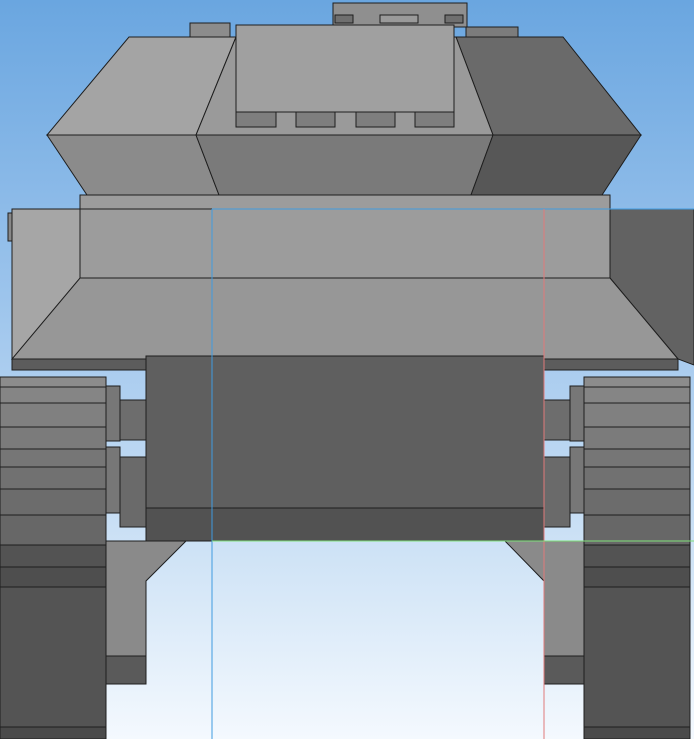 The width and height of the screenshot is (694, 739). What do you see at coordinates (344, 19) in the screenshot?
I see `cupola-slot-left` at bounding box center [344, 19].